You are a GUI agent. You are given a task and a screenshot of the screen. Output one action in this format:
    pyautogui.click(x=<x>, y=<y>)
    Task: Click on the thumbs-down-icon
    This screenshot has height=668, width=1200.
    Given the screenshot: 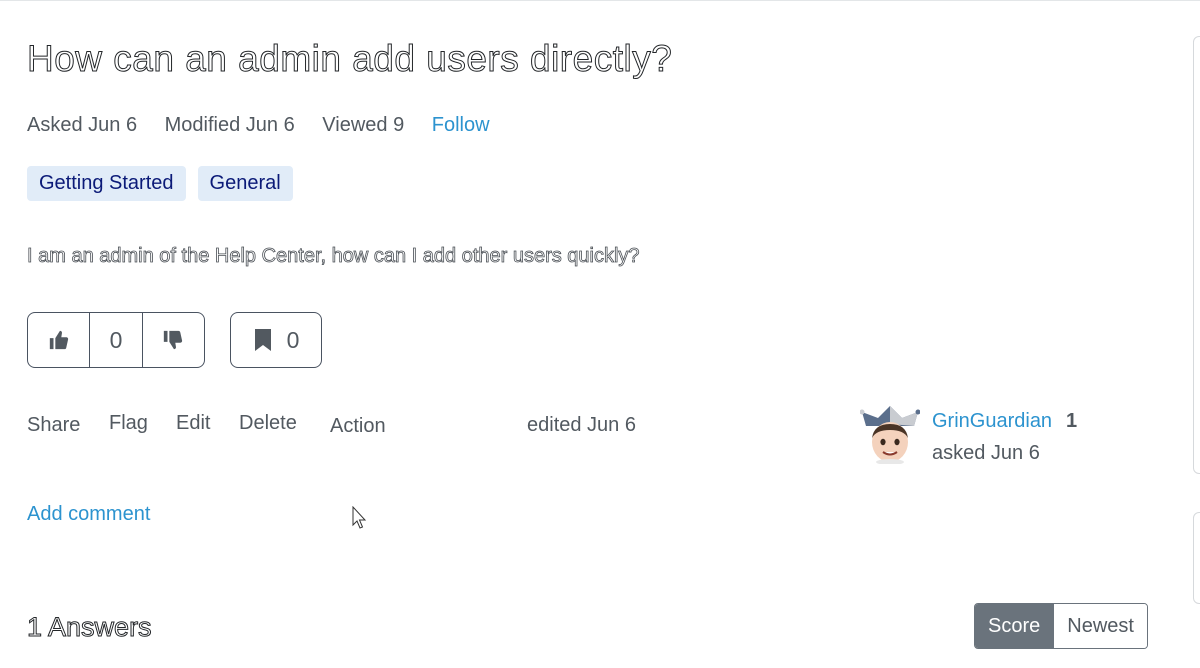 What is the action you would take?
    pyautogui.click(x=173, y=340)
    